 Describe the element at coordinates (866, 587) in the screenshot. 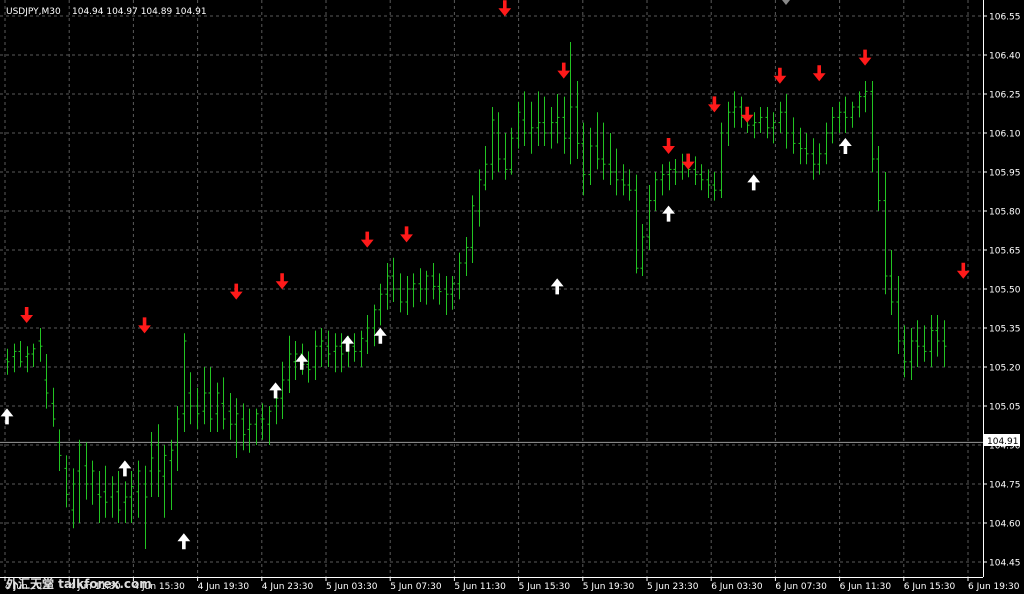

I see `time-tick-label: 6 Jun 11:30` at that location.